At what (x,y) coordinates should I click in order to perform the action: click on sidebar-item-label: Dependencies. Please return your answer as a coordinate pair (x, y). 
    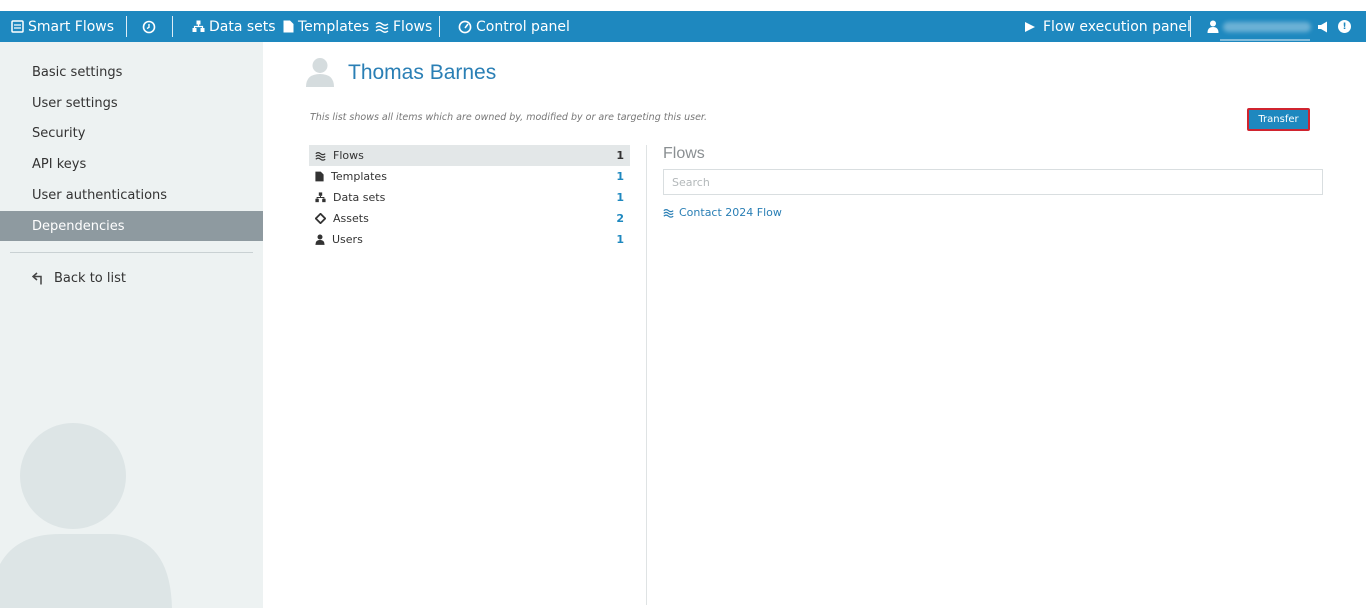
    Looking at the image, I should click on (78, 226).